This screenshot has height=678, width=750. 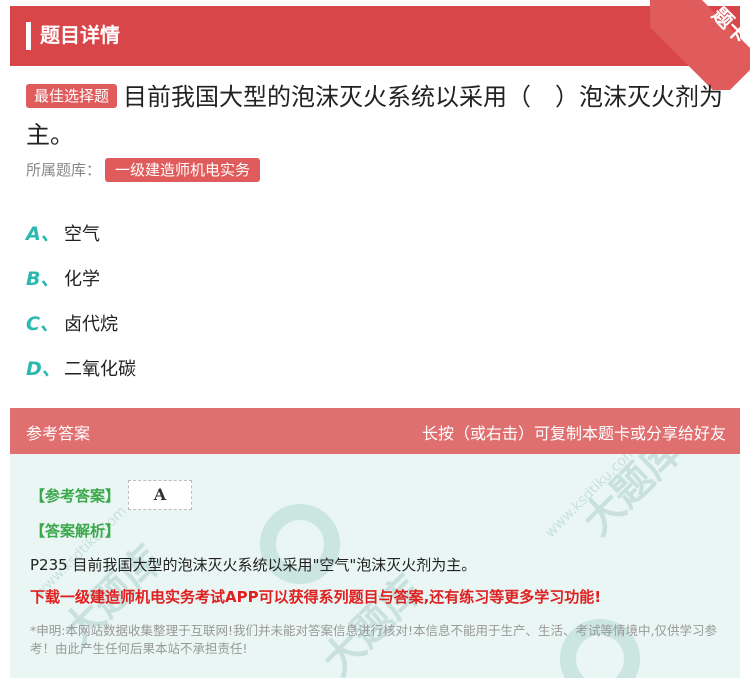 I want to click on option-c: C、 卤代烷, so click(x=376, y=322).